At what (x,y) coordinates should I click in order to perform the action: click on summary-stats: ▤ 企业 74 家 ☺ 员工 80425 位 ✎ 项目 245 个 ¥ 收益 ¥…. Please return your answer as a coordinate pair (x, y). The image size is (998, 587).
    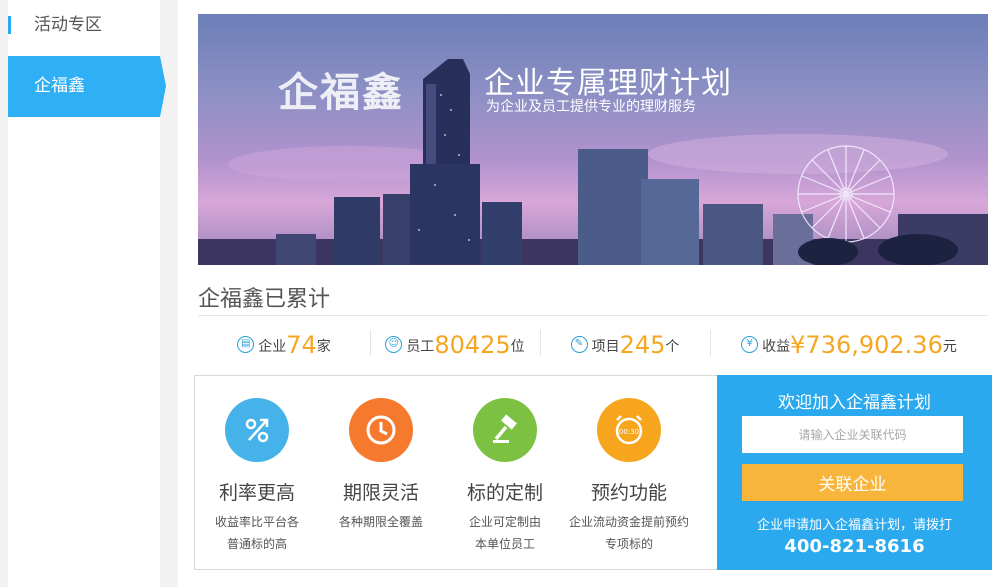
    Looking at the image, I should click on (593, 344).